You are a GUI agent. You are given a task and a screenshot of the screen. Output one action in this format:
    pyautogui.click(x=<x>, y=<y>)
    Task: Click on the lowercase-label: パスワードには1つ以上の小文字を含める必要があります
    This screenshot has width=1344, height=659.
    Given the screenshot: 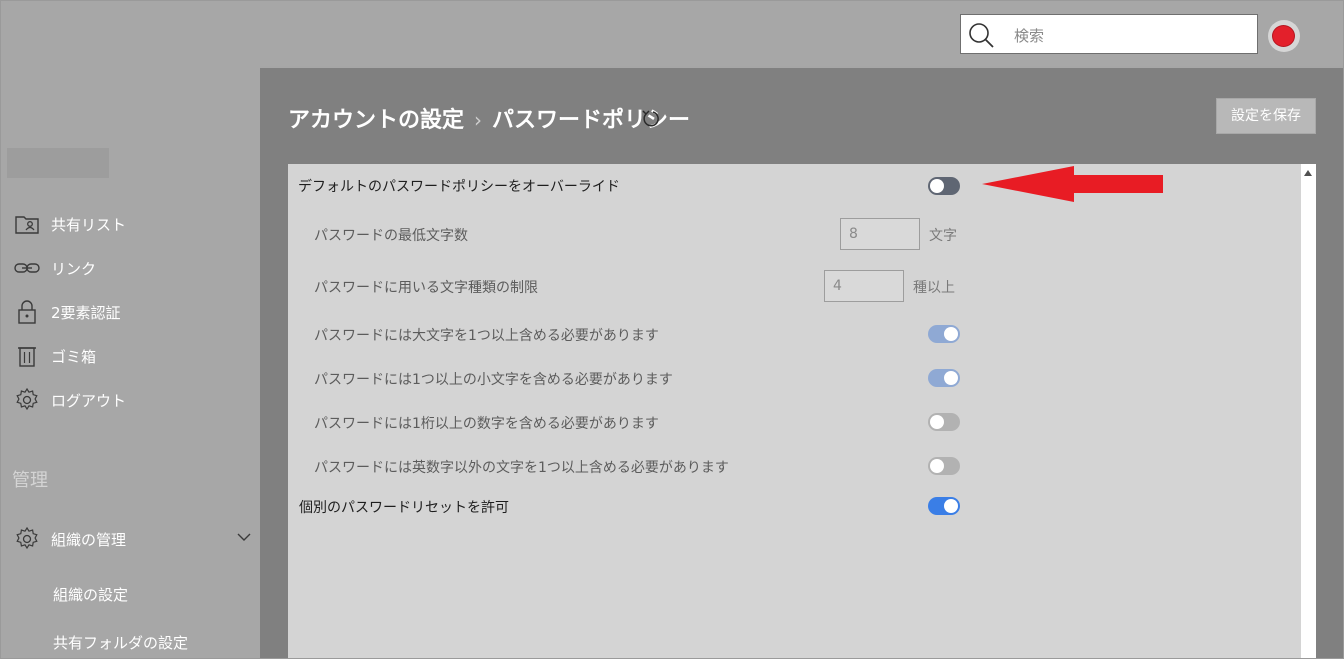 What is the action you would take?
    pyautogui.click(x=493, y=380)
    